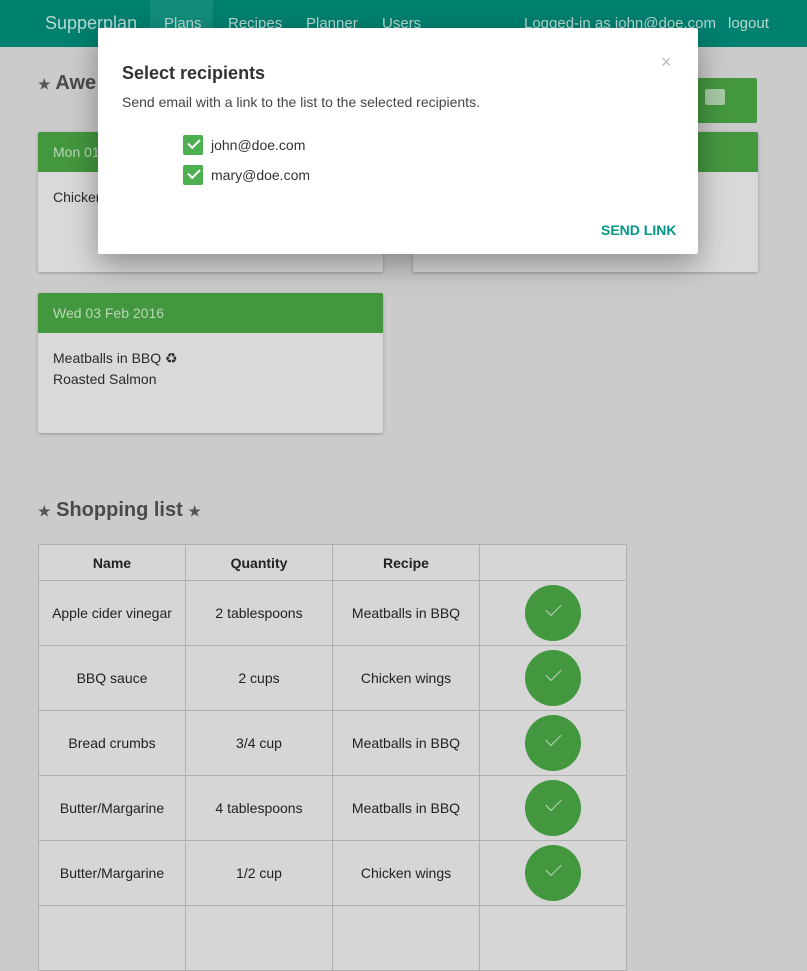 The image size is (807, 971). What do you see at coordinates (259, 873) in the screenshot?
I see `cell-quantity: 1/2 cup` at bounding box center [259, 873].